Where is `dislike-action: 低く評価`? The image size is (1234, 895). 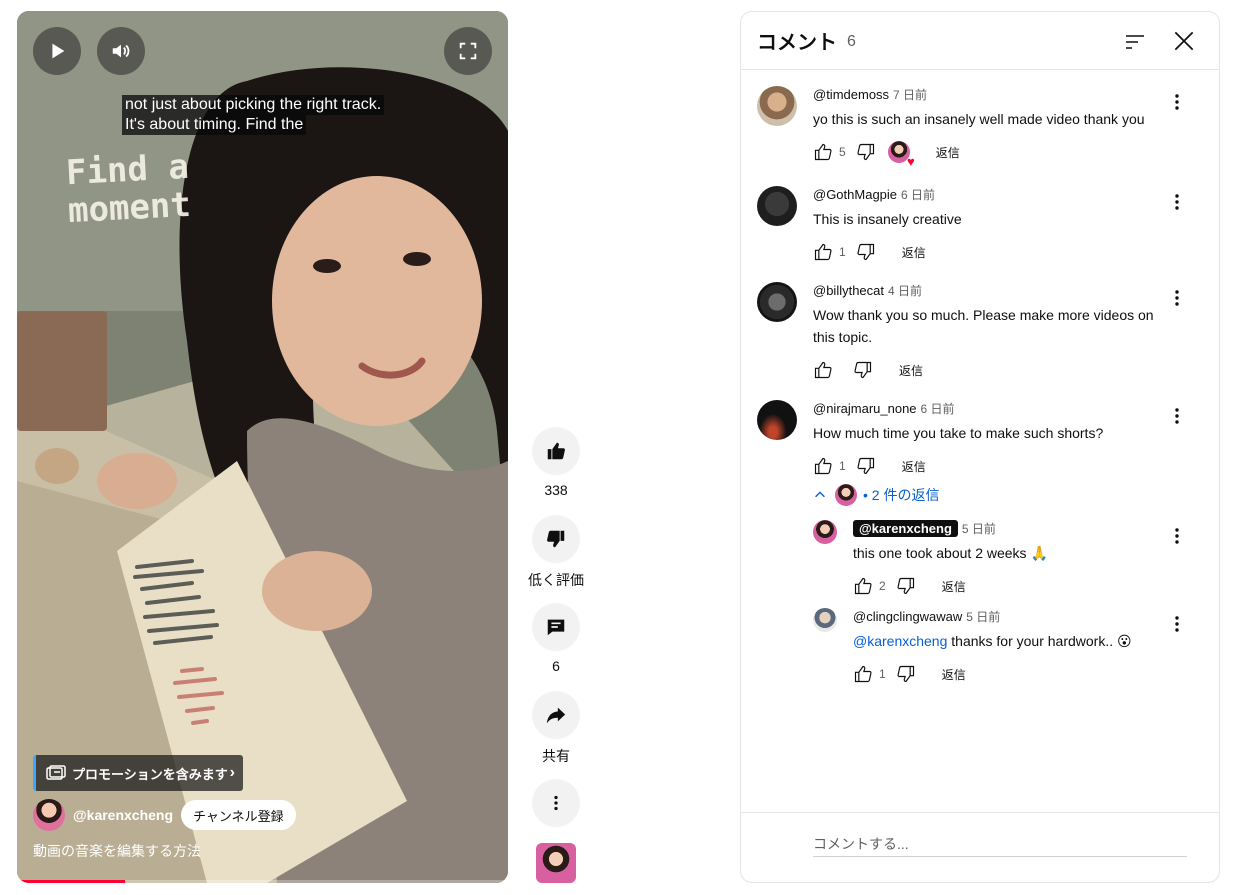
dislike-action: 低く評価 is located at coordinates (556, 552).